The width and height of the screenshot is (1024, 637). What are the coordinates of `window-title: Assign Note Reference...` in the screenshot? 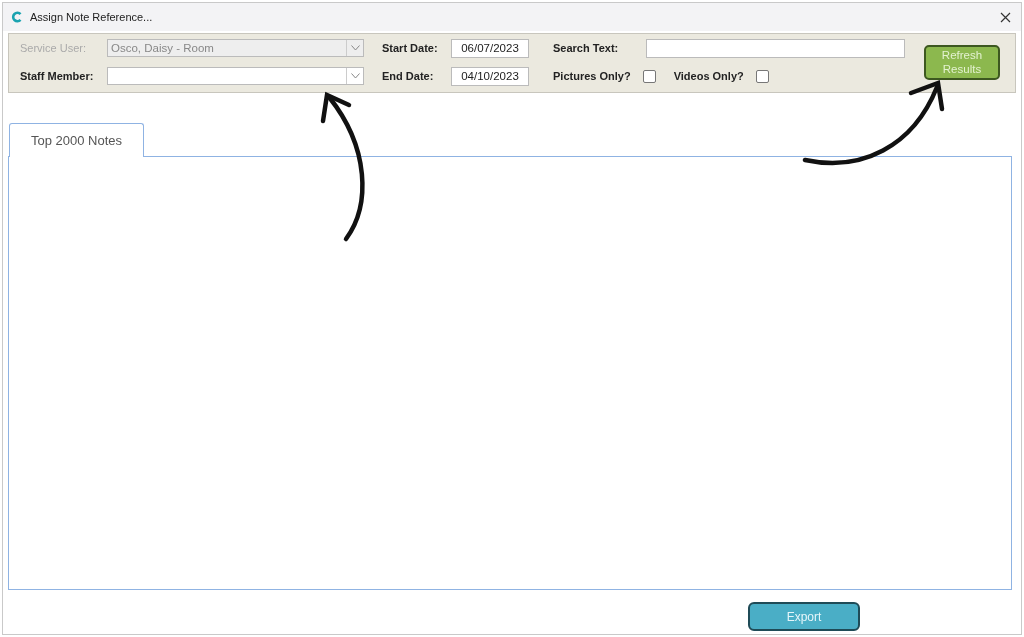 It's located at (91, 17).